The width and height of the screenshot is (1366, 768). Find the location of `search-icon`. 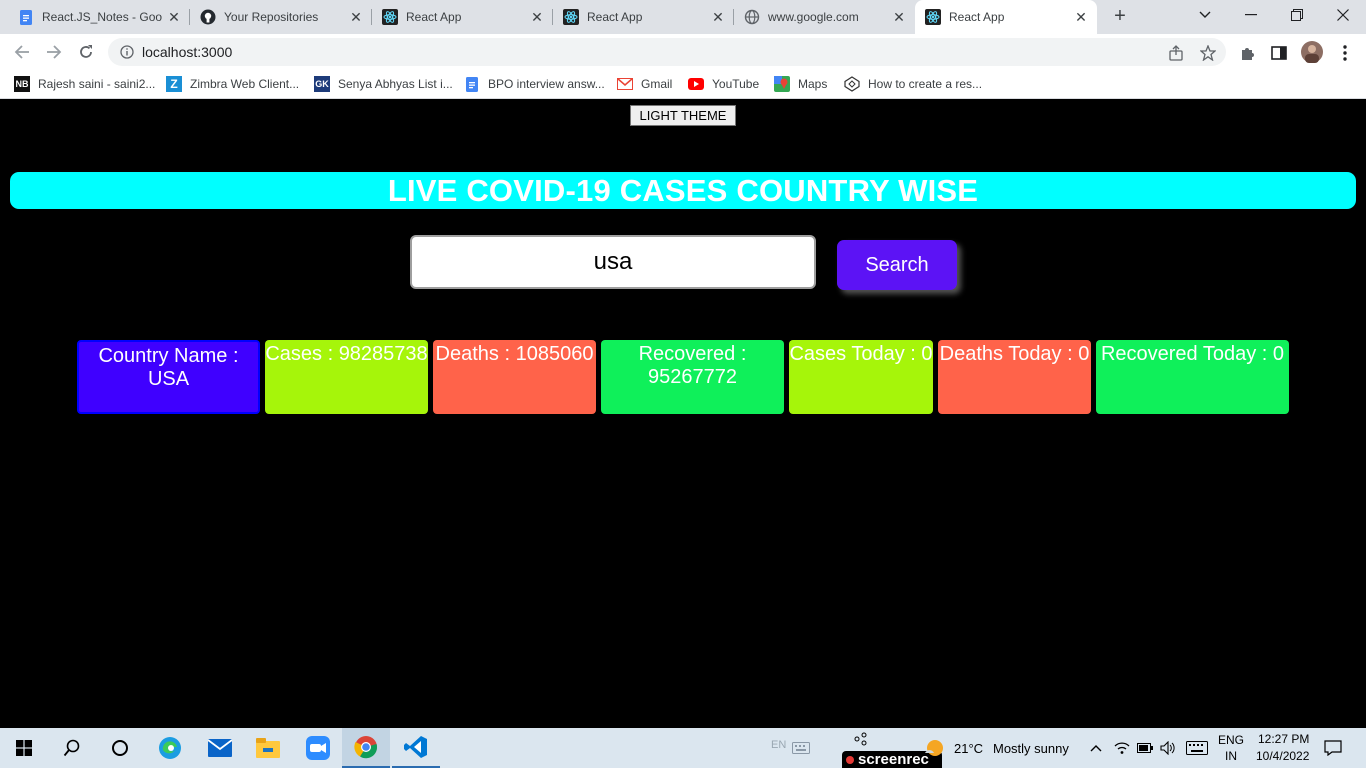

search-icon is located at coordinates (72, 748).